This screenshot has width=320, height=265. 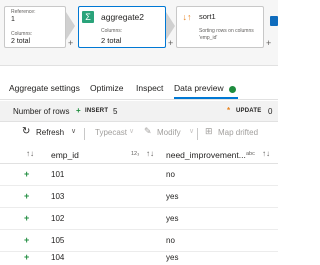 I want to click on number-of-rows-label: Number of rows, so click(x=41, y=111).